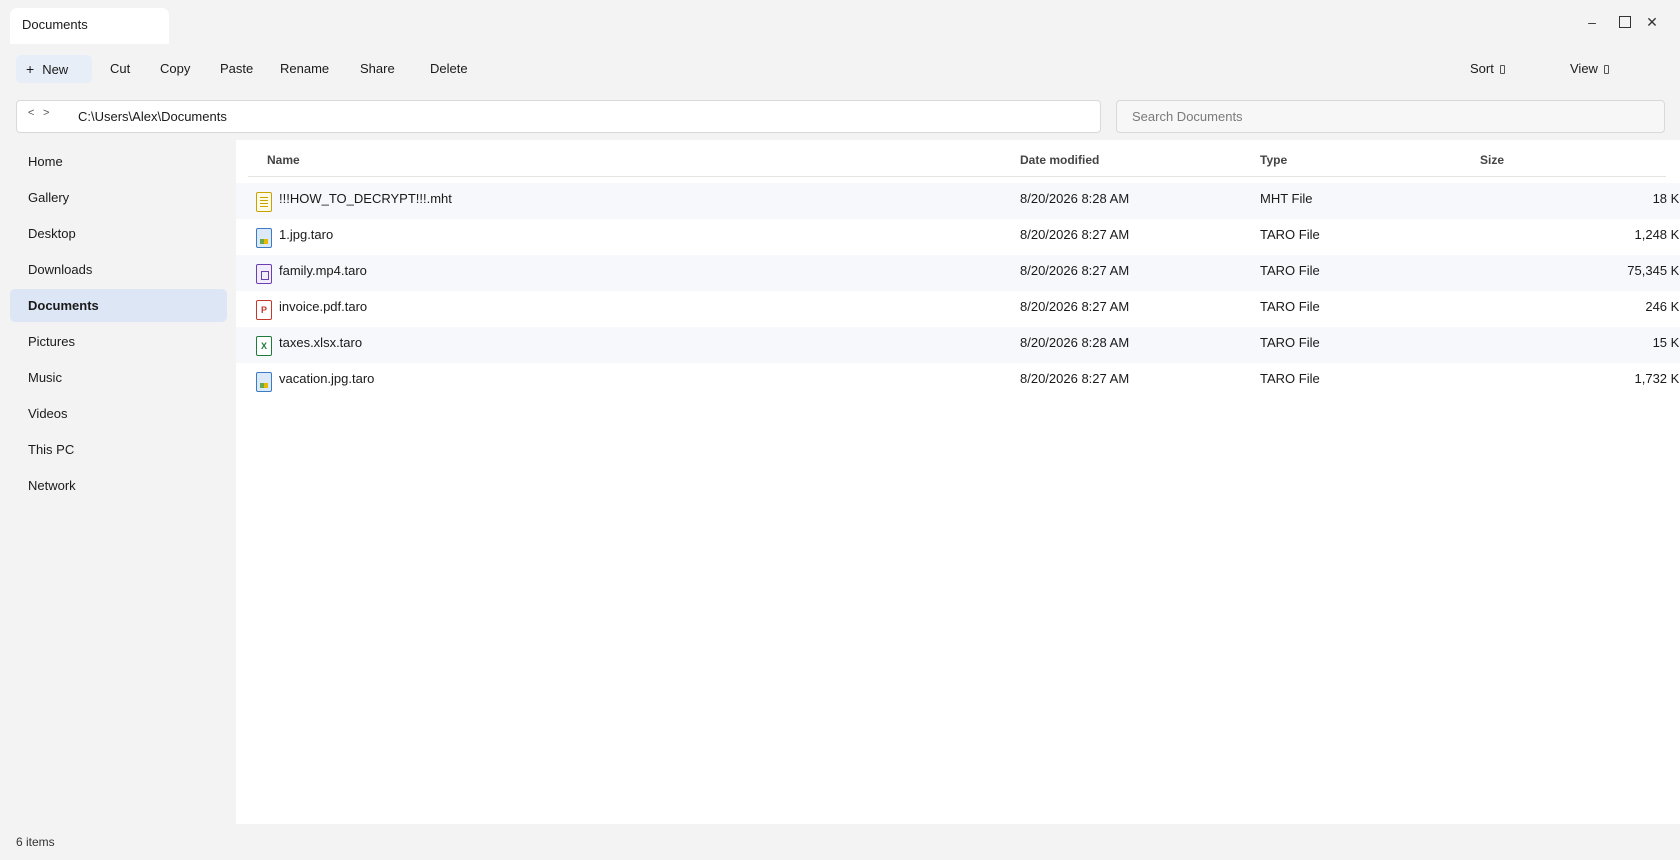 This screenshot has height=860, width=1680. I want to click on file-name: 1.jpg.taro, so click(306, 234).